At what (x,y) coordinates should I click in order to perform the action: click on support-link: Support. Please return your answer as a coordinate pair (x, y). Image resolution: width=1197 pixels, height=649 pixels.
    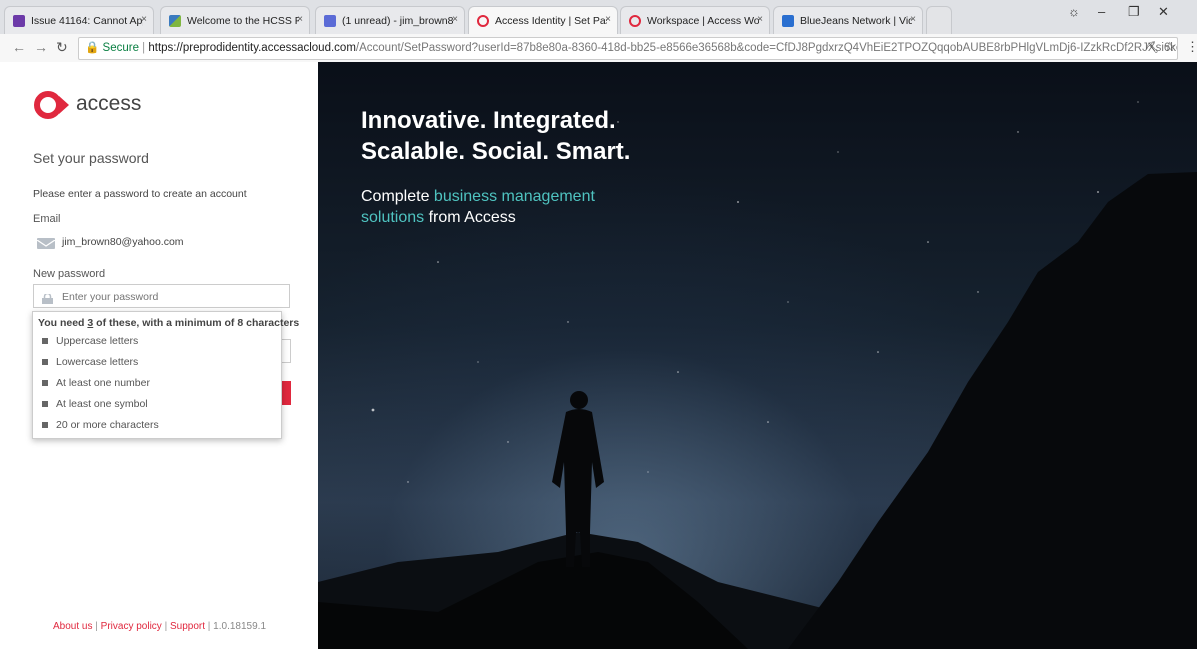
    Looking at the image, I should click on (187, 626).